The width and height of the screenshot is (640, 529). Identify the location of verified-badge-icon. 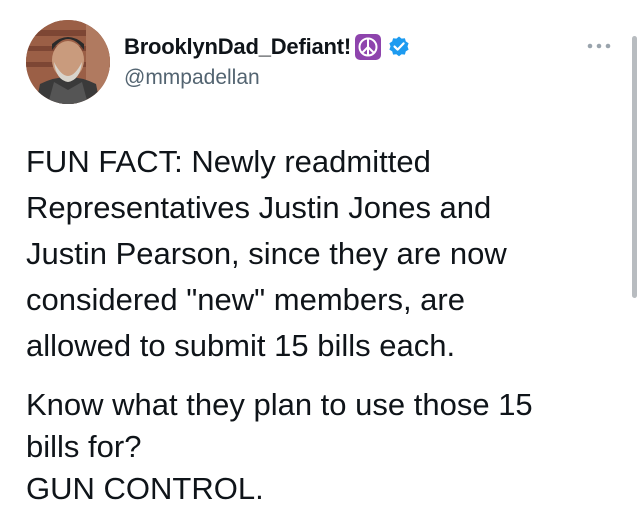
(399, 47).